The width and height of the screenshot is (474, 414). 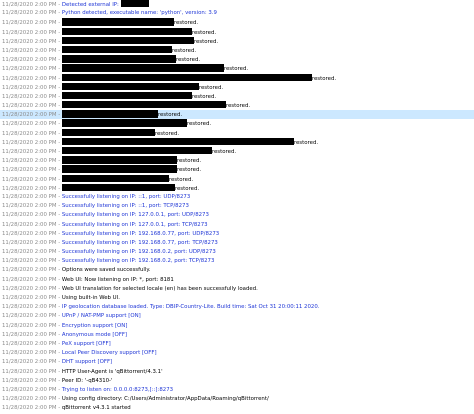 What do you see at coordinates (101, 316) in the screenshot?
I see `log-message-text: UPnP / NAT-PMP support [ON]` at bounding box center [101, 316].